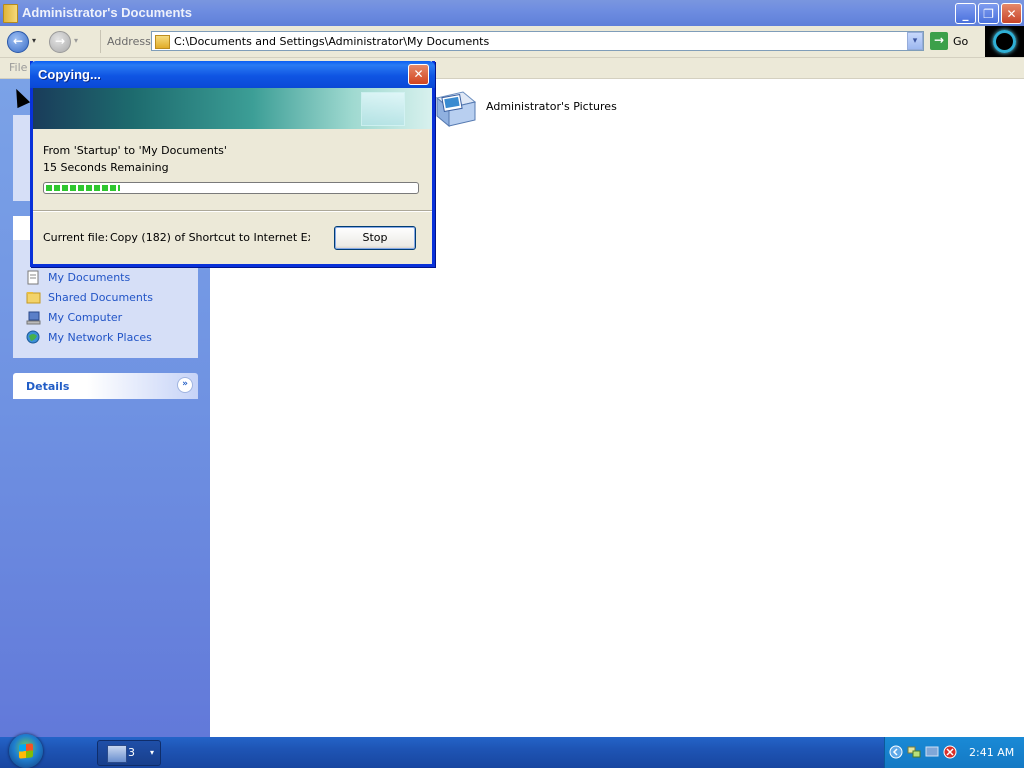 The width and height of the screenshot is (1024, 768). I want to click on throbber-ring-icon, so click(1004, 41).